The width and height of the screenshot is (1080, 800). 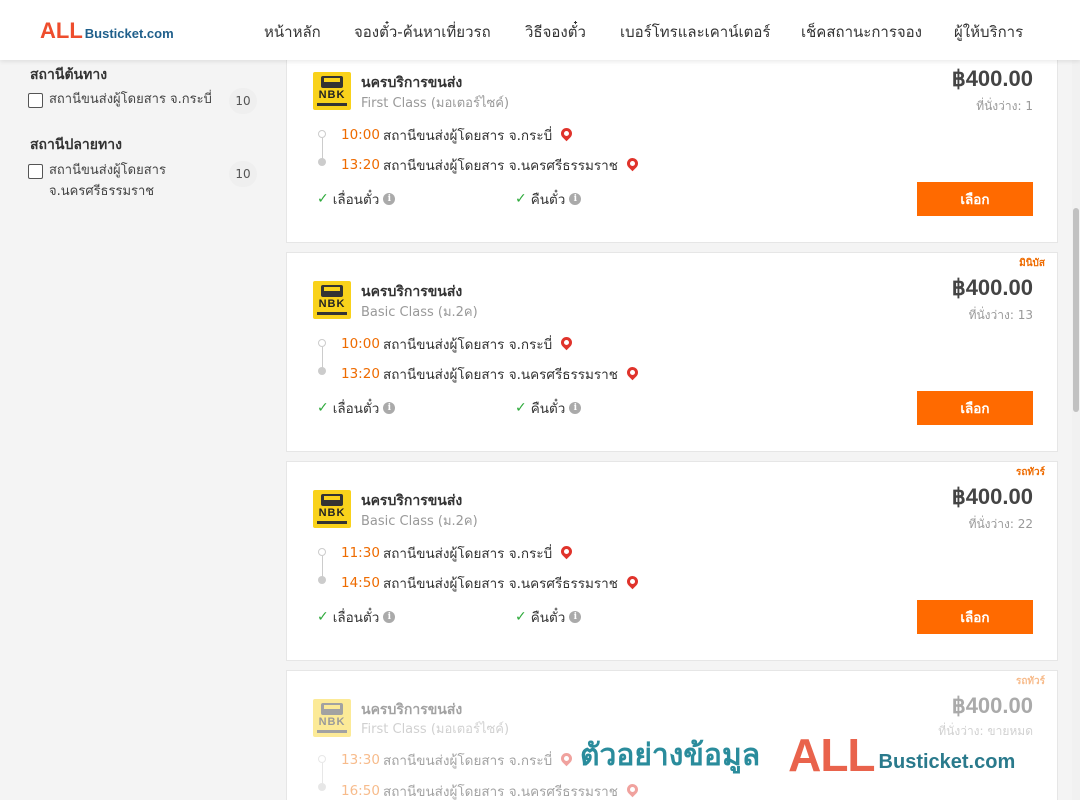 What do you see at coordinates (35, 100) in the screenshot?
I see `origin-checkbox` at bounding box center [35, 100].